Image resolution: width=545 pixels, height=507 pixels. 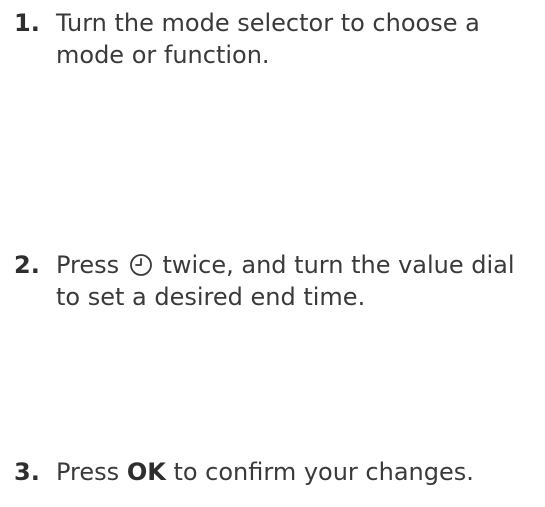 I want to click on clock-icon, so click(x=140, y=265).